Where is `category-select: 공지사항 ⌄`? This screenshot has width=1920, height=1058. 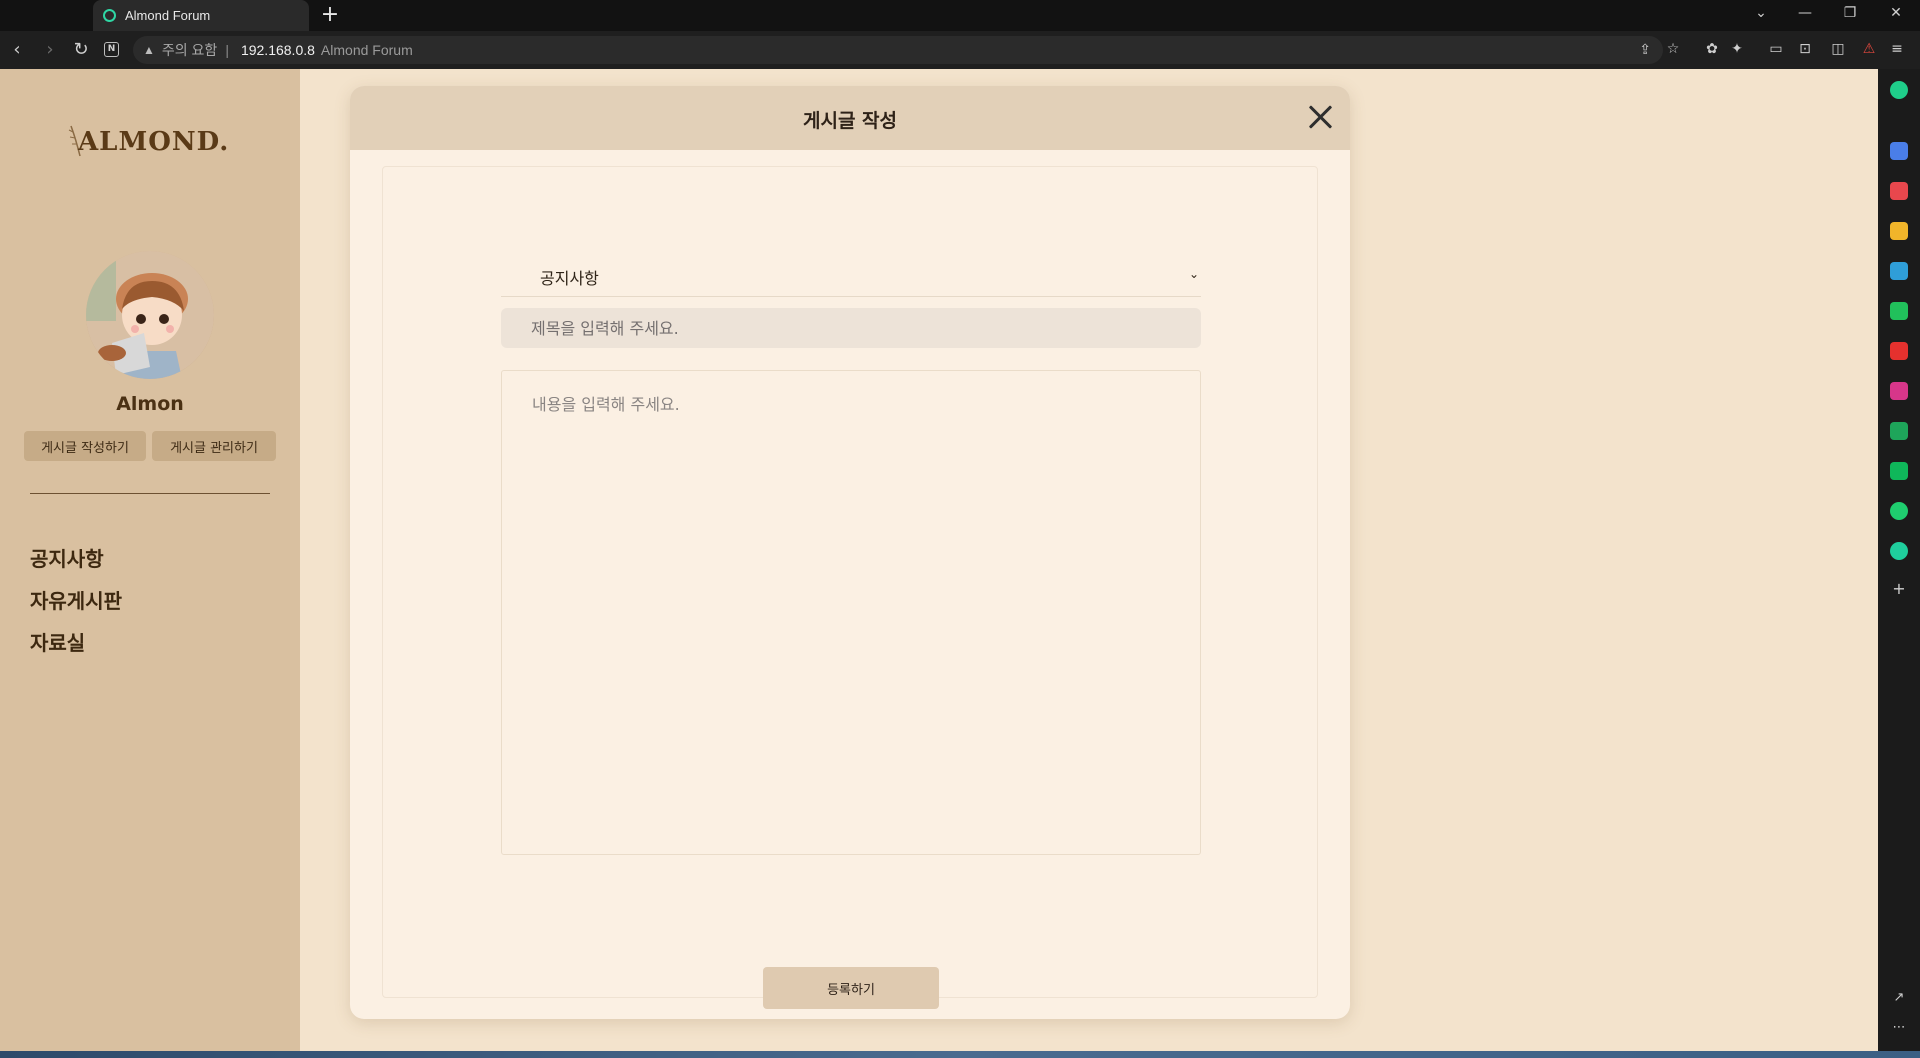
category-select: 공지사항 ⌄ is located at coordinates (851, 277).